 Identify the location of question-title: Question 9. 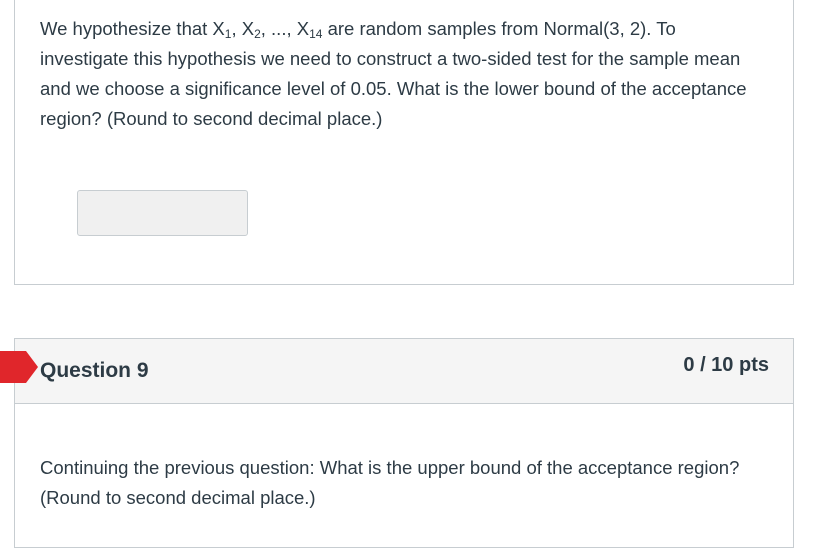
(94, 370).